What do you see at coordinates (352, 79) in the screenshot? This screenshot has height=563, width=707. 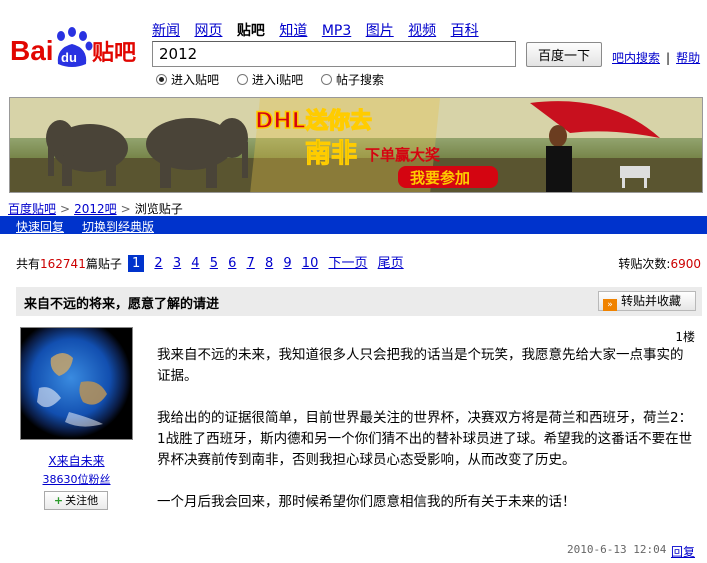 I see `radio-post-search: 帖子搜索` at bounding box center [352, 79].